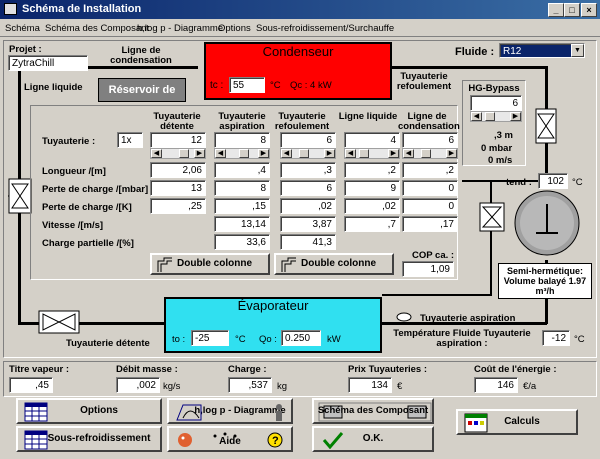 The width and height of the screenshot is (600, 459). What do you see at coordinates (430, 224) in the screenshot?
I see `vitesse-ligne-condensation: ,17` at bounding box center [430, 224].